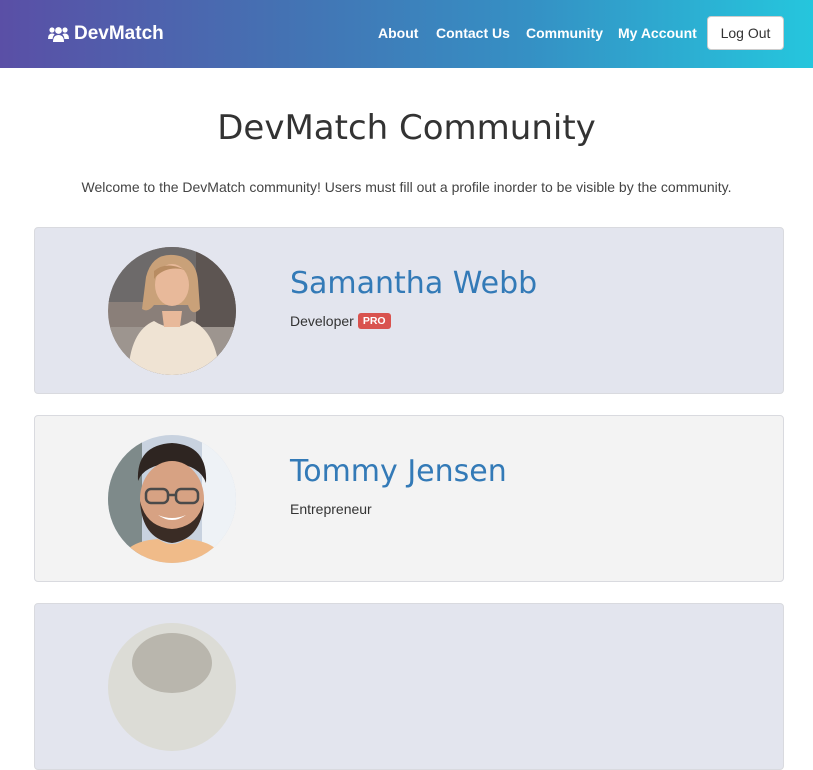 This screenshot has width=813, height=770. What do you see at coordinates (473, 33) in the screenshot?
I see `nav-link-contact-us: Contact Us` at bounding box center [473, 33].